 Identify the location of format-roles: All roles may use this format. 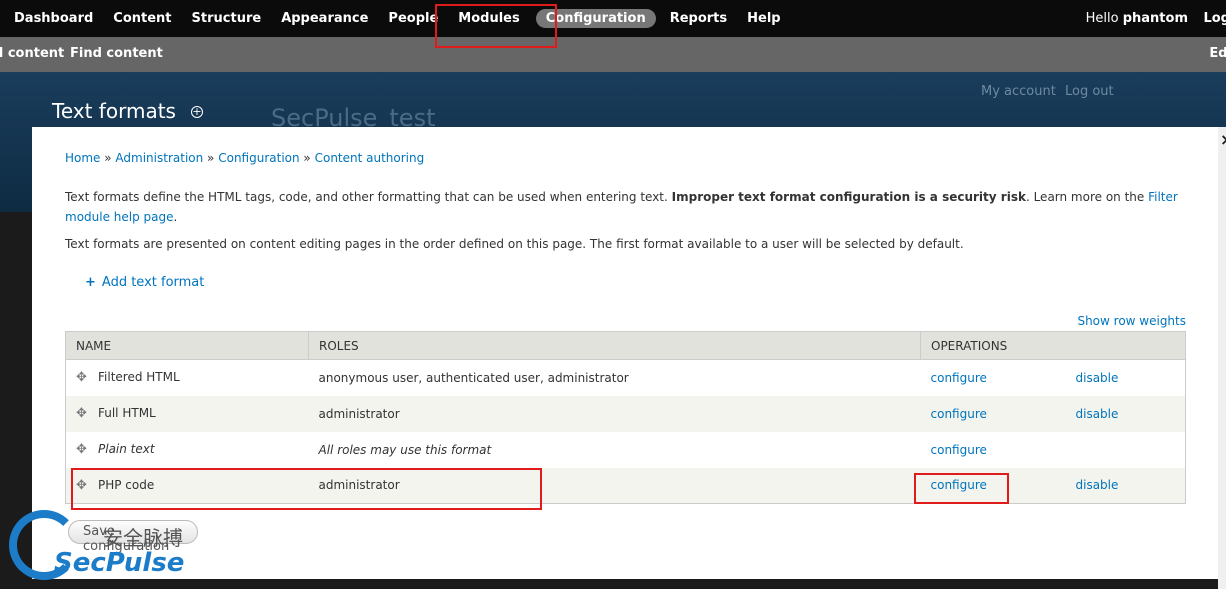
(614, 449).